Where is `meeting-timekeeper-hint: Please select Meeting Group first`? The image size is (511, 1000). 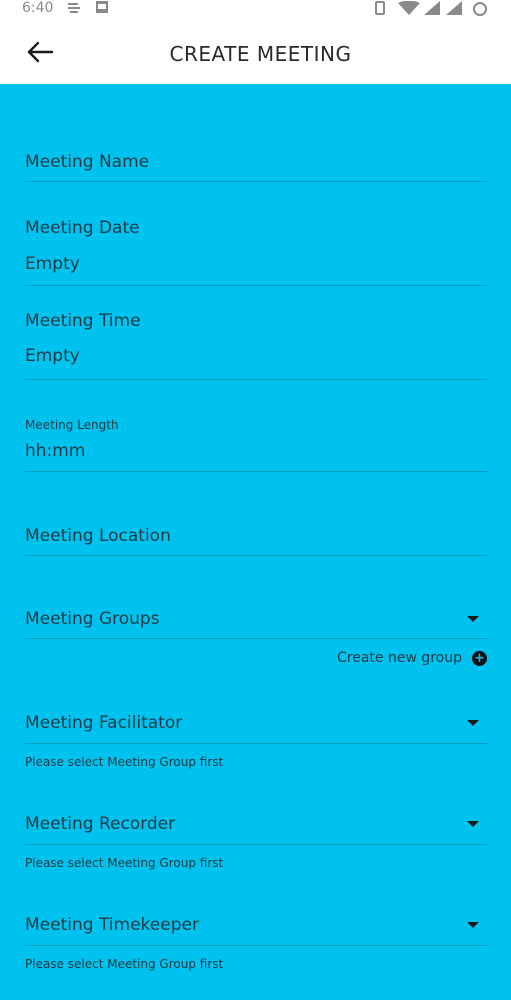 meeting-timekeeper-hint: Please select Meeting Group first is located at coordinates (124, 964).